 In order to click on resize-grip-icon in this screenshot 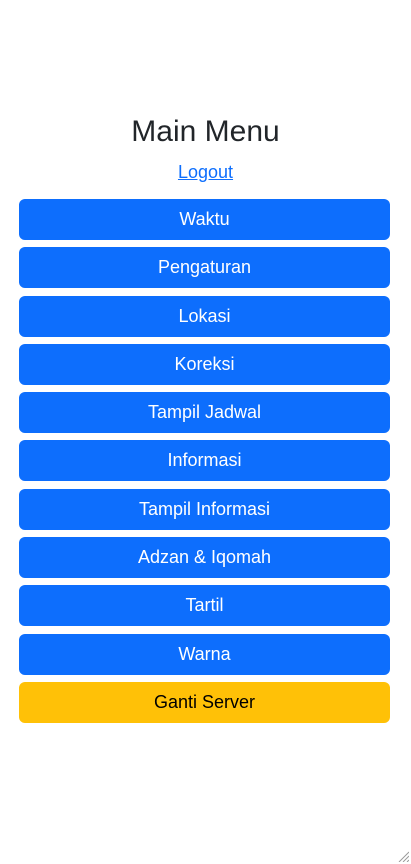, I will do `click(403, 856)`.